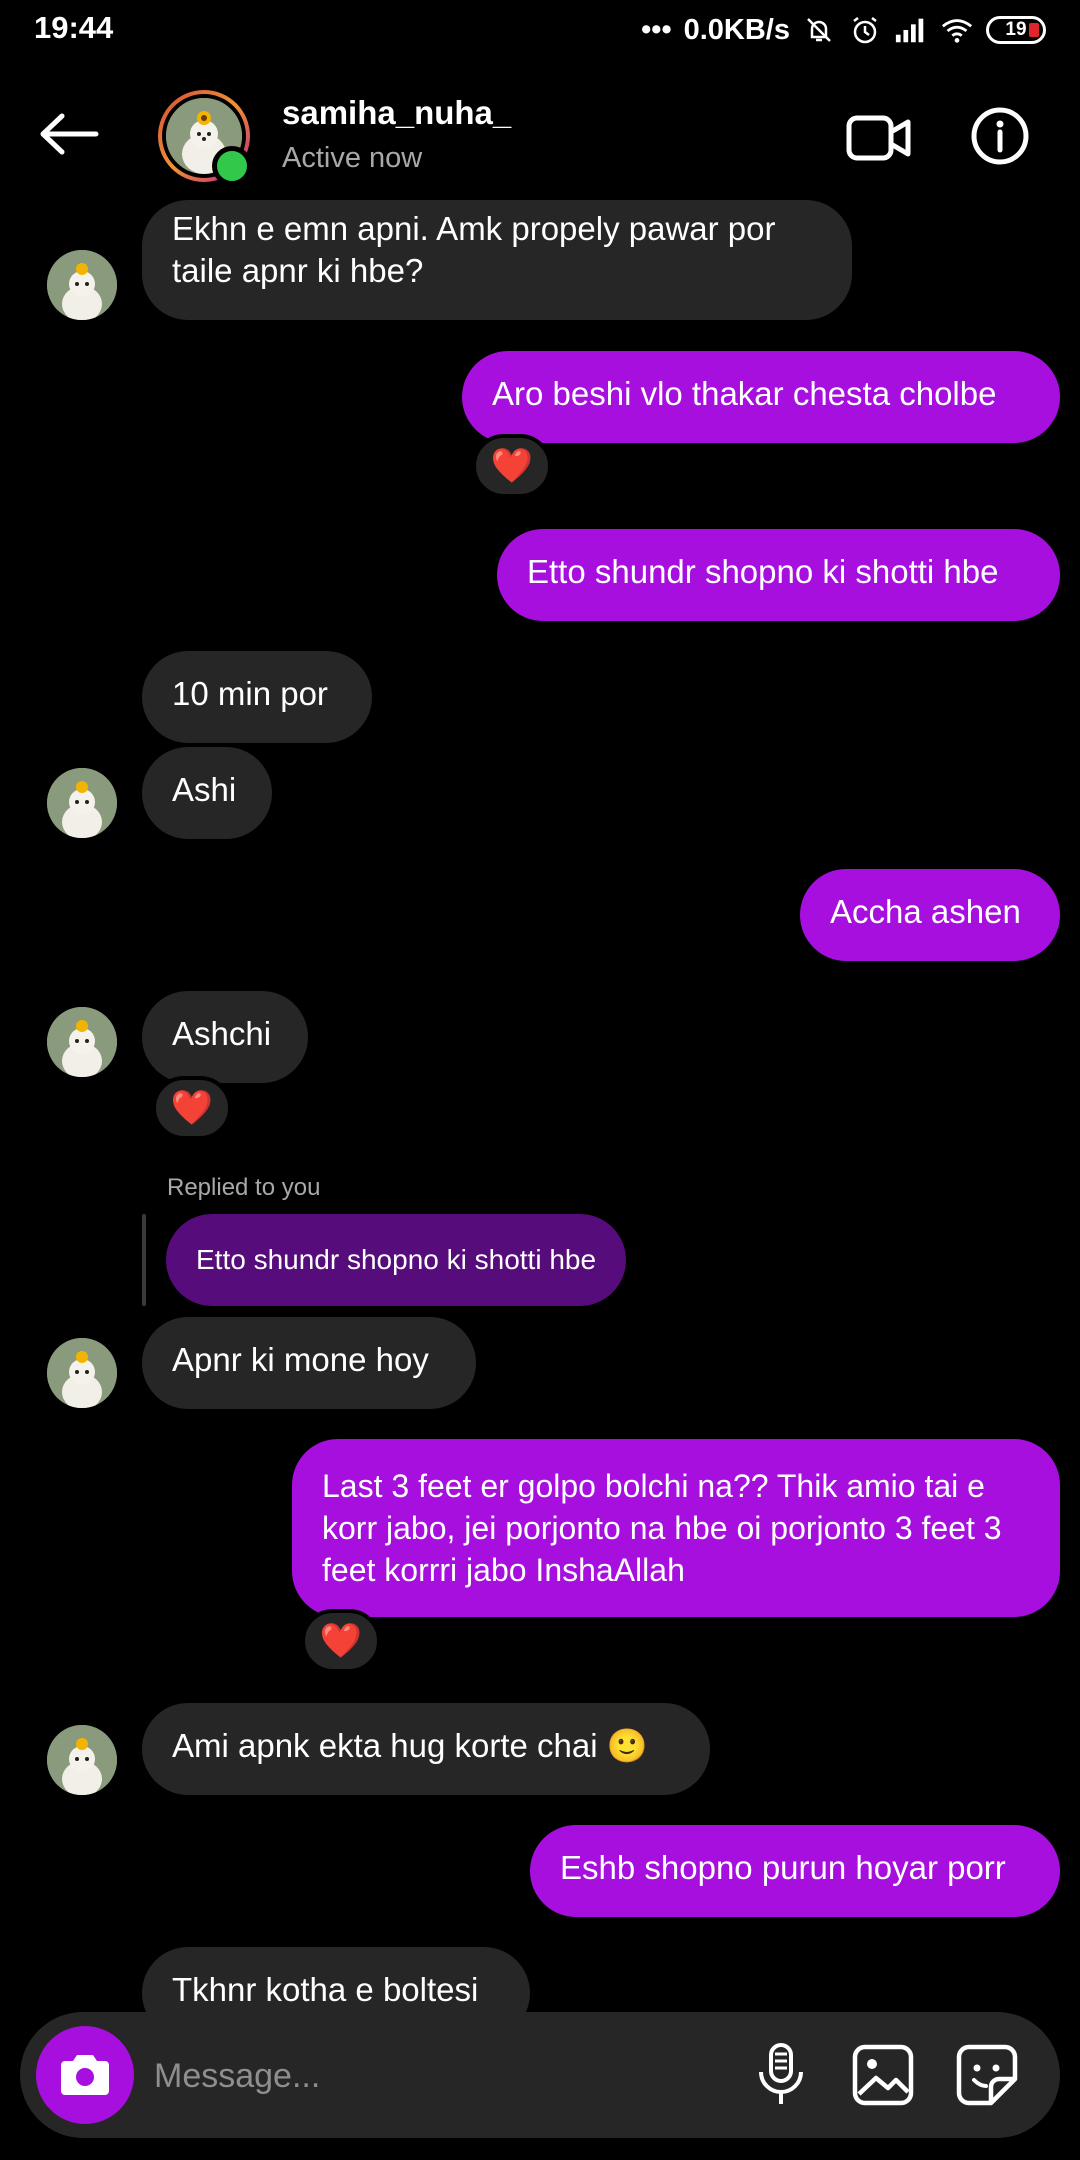 This screenshot has height=2160, width=1080. What do you see at coordinates (761, 397) in the screenshot?
I see `message-outgoing: Aro beshi vlo thakar chesta cholbe` at bounding box center [761, 397].